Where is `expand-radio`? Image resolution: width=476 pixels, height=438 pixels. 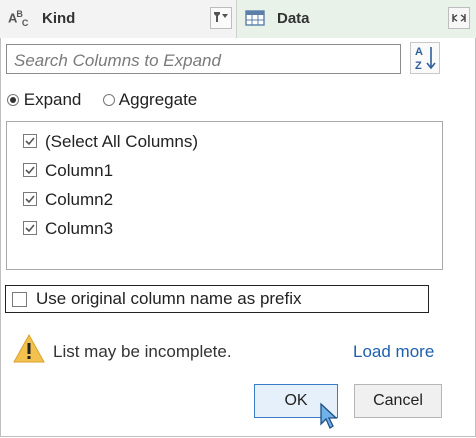
expand-radio is located at coordinates (13, 100).